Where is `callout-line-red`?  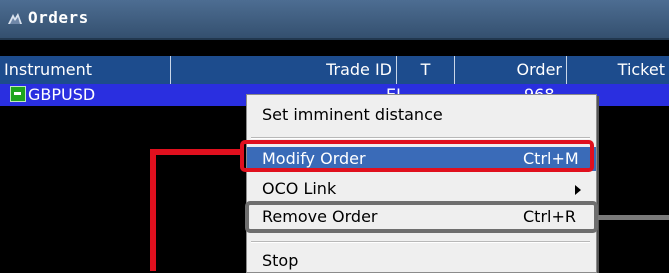 callout-line-red is located at coordinates (196, 152).